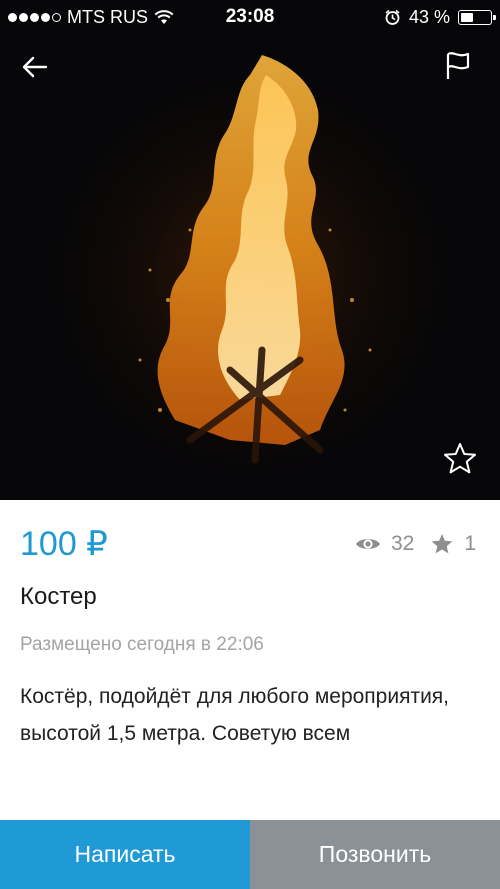 This screenshot has width=500, height=889. I want to click on write-message-button: Написать, so click(125, 854).